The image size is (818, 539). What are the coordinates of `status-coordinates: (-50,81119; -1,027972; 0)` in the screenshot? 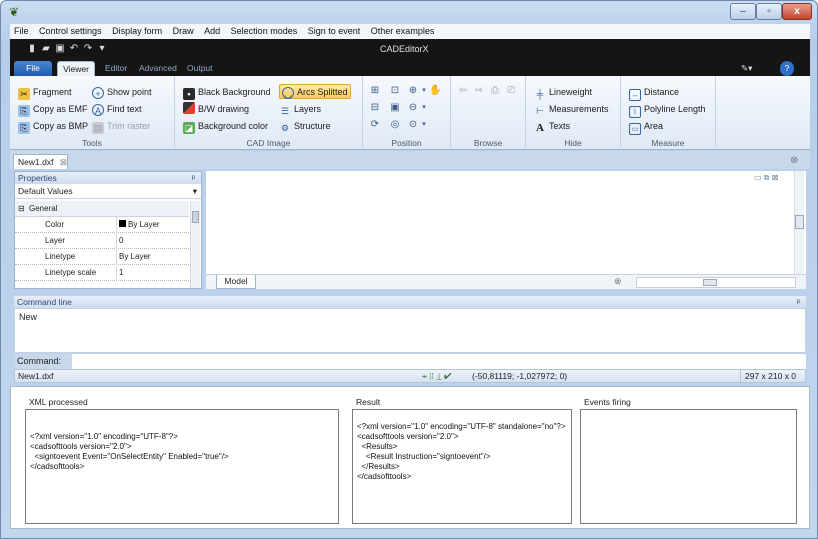 It's located at (520, 376).